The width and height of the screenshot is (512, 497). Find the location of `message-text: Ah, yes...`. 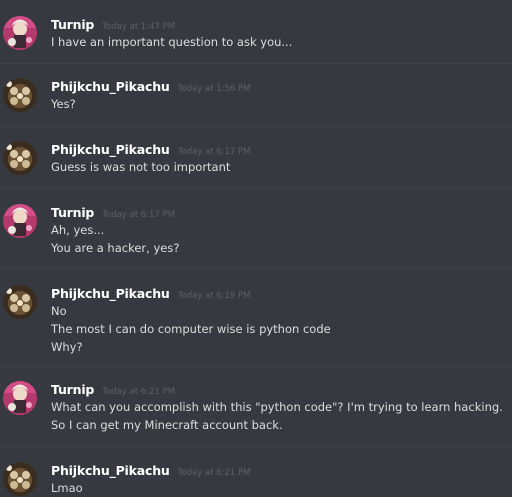

message-text: Ah, yes... is located at coordinates (78, 230).